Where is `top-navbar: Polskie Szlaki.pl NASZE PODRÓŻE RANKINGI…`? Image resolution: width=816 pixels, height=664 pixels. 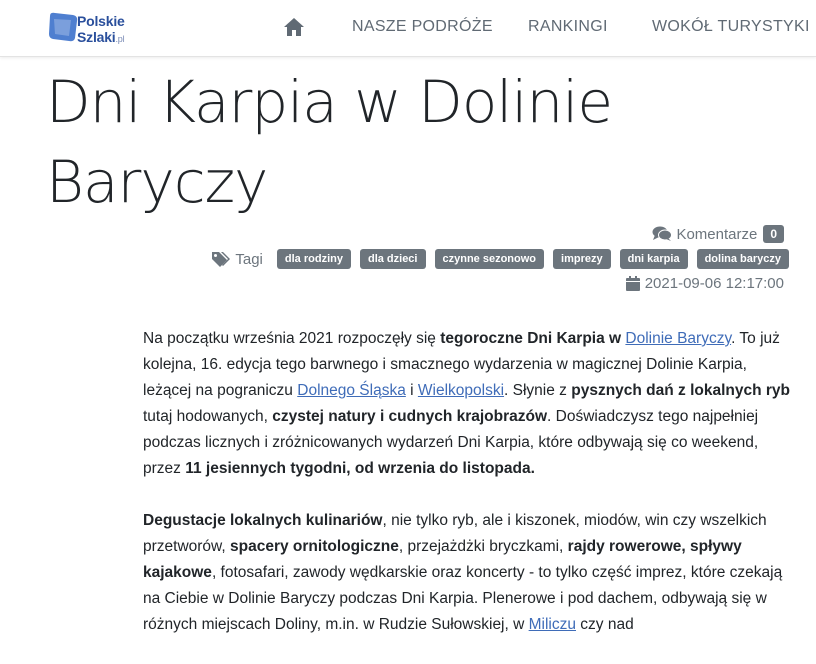
top-navbar: Polskie Szlaki.pl NASZE PODRÓŻE RANKINGI… is located at coordinates (408, 28).